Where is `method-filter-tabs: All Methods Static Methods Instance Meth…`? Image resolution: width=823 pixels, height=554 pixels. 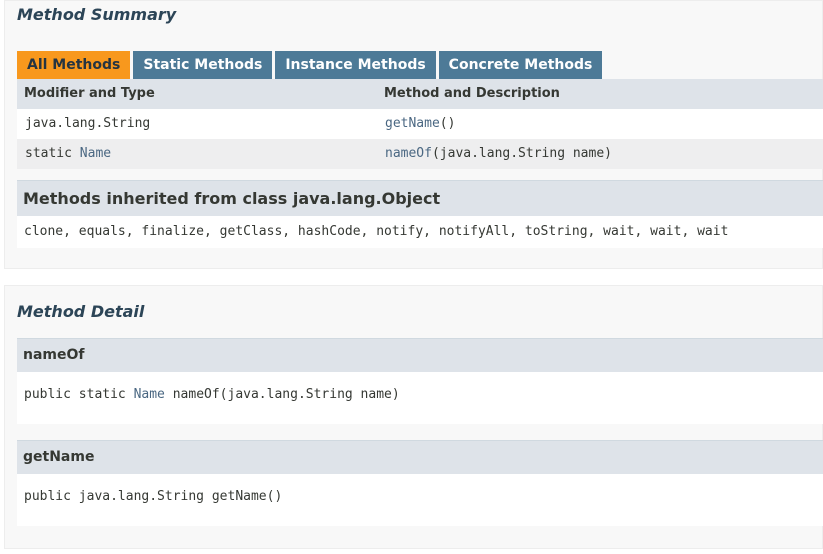 method-filter-tabs: All Methods Static Methods Instance Meth… is located at coordinates (311, 65).